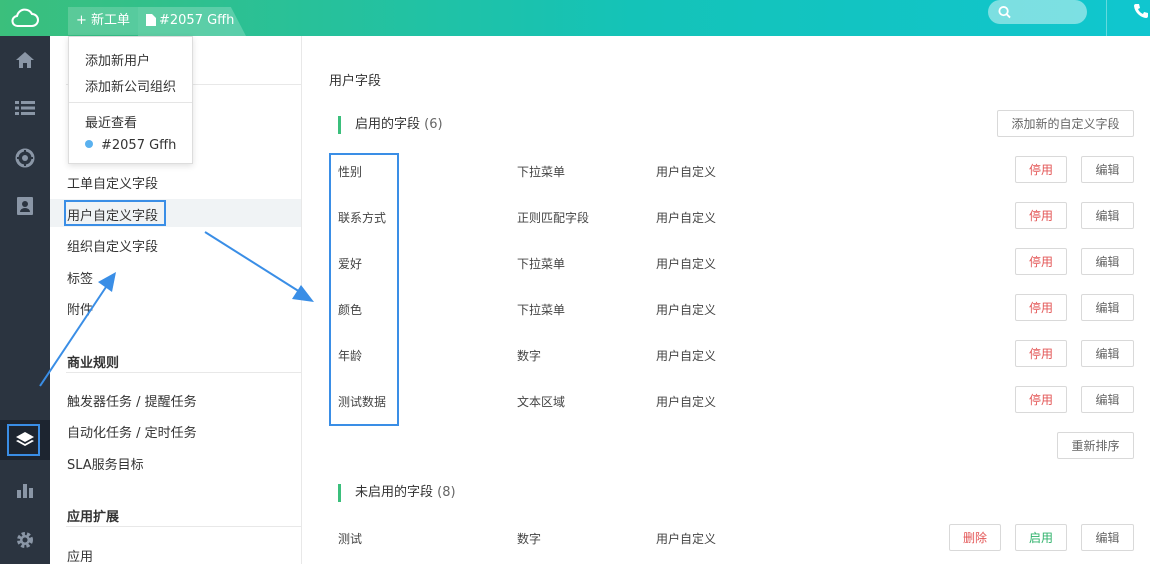  I want to click on field-name: 联系方式, so click(362, 218).